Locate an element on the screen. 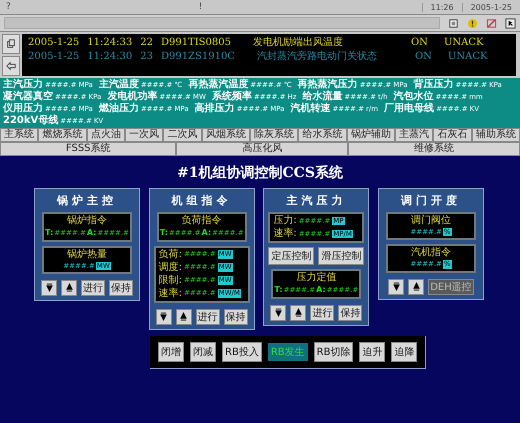 The width and height of the screenshot is (520, 423). page-title: #1机组协调控制CCS系统 is located at coordinates (260, 173).